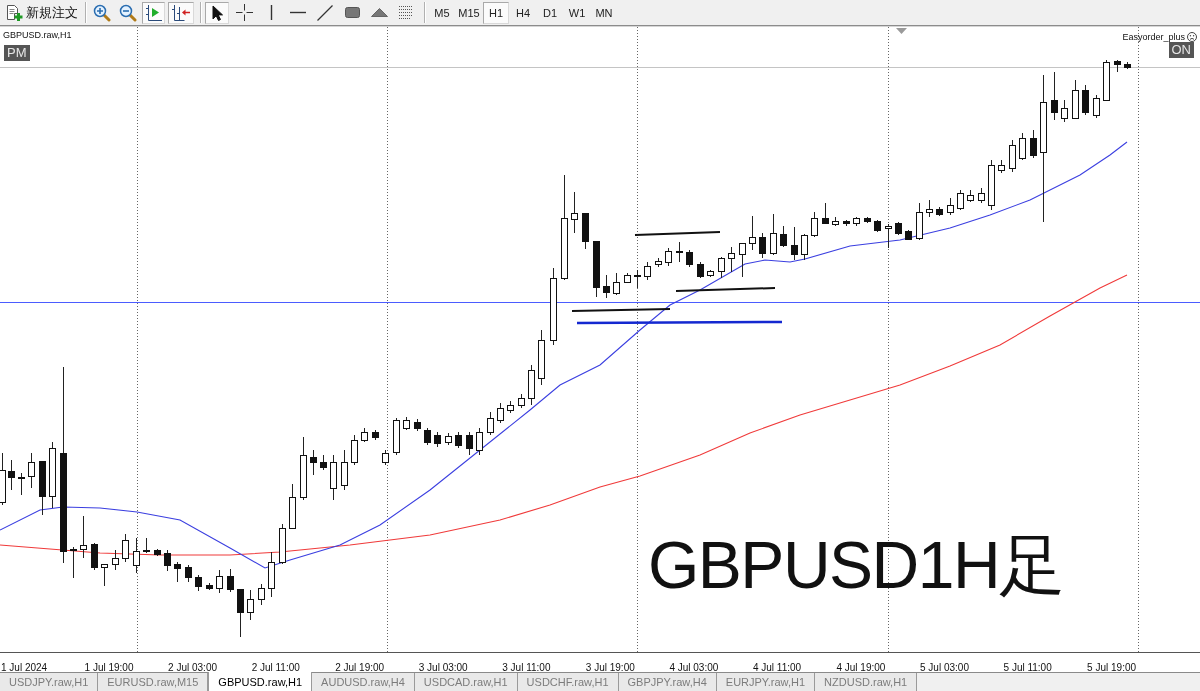 This screenshot has width=1200, height=691. Describe the element at coordinates (244, 12) in the screenshot. I see `crosshair-icon` at that location.